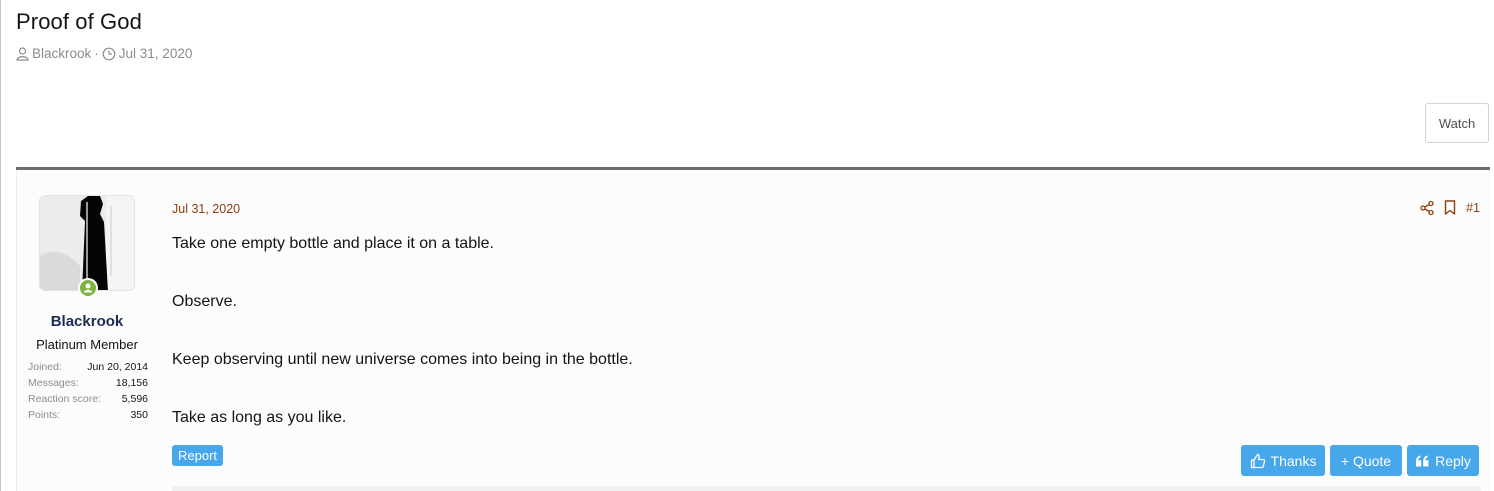 The image size is (1494, 491). Describe the element at coordinates (1457, 123) in the screenshot. I see `watch-button: Watch` at that location.